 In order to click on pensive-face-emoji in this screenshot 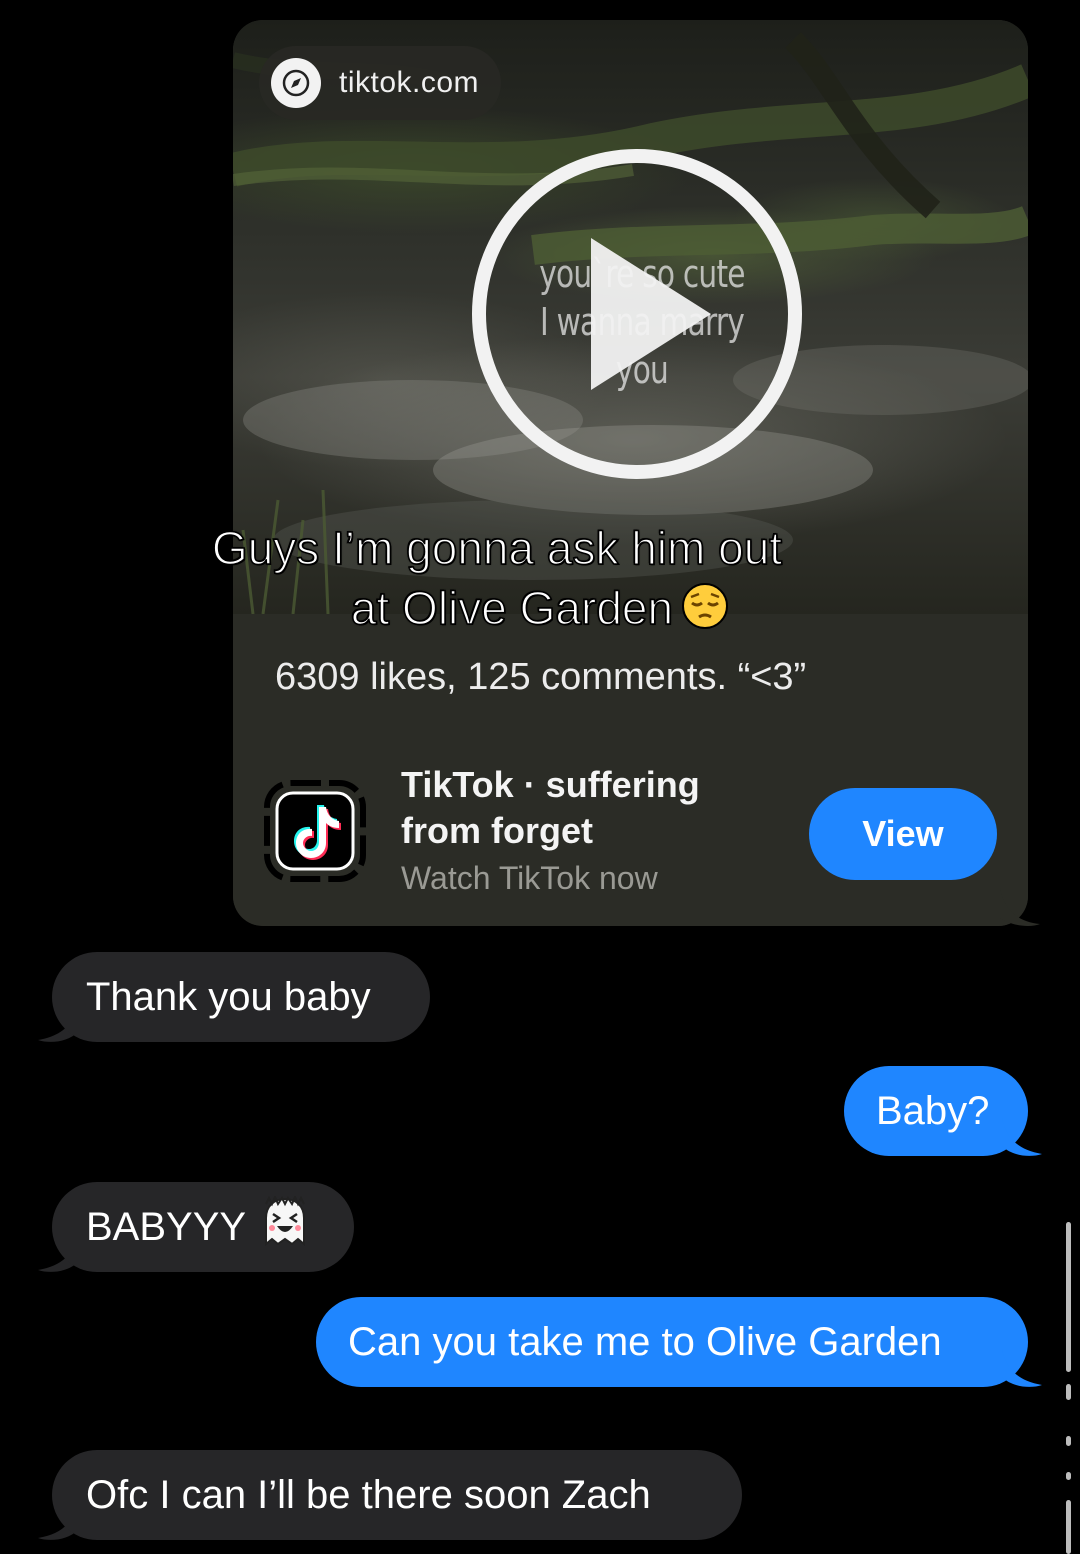, I will do `click(705, 606)`.